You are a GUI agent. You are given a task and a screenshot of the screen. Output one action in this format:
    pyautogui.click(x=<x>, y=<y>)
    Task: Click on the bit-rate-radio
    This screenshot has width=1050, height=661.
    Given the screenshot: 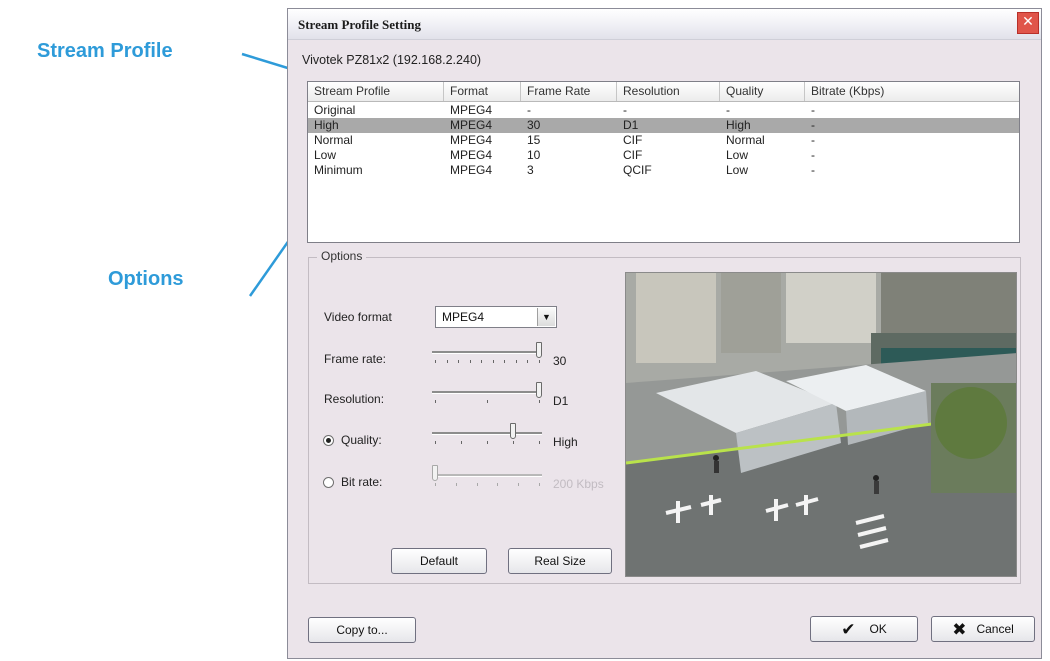 What is the action you would take?
    pyautogui.click(x=328, y=482)
    